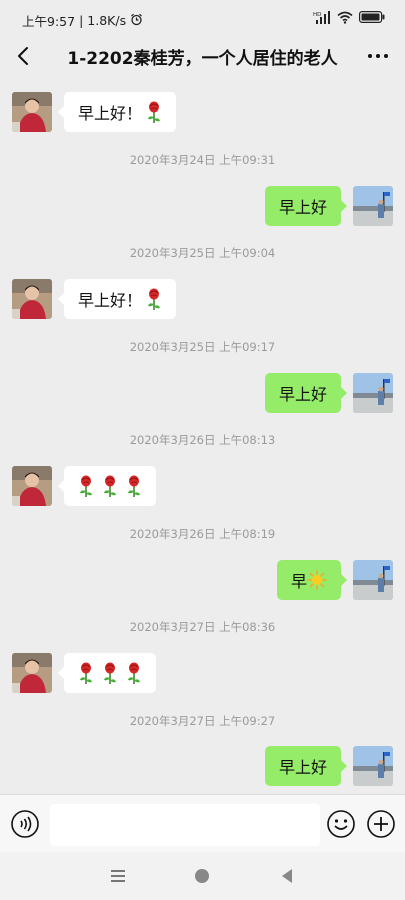  Describe the element at coordinates (317, 580) in the screenshot. I see `sun-emoji-icon` at that location.